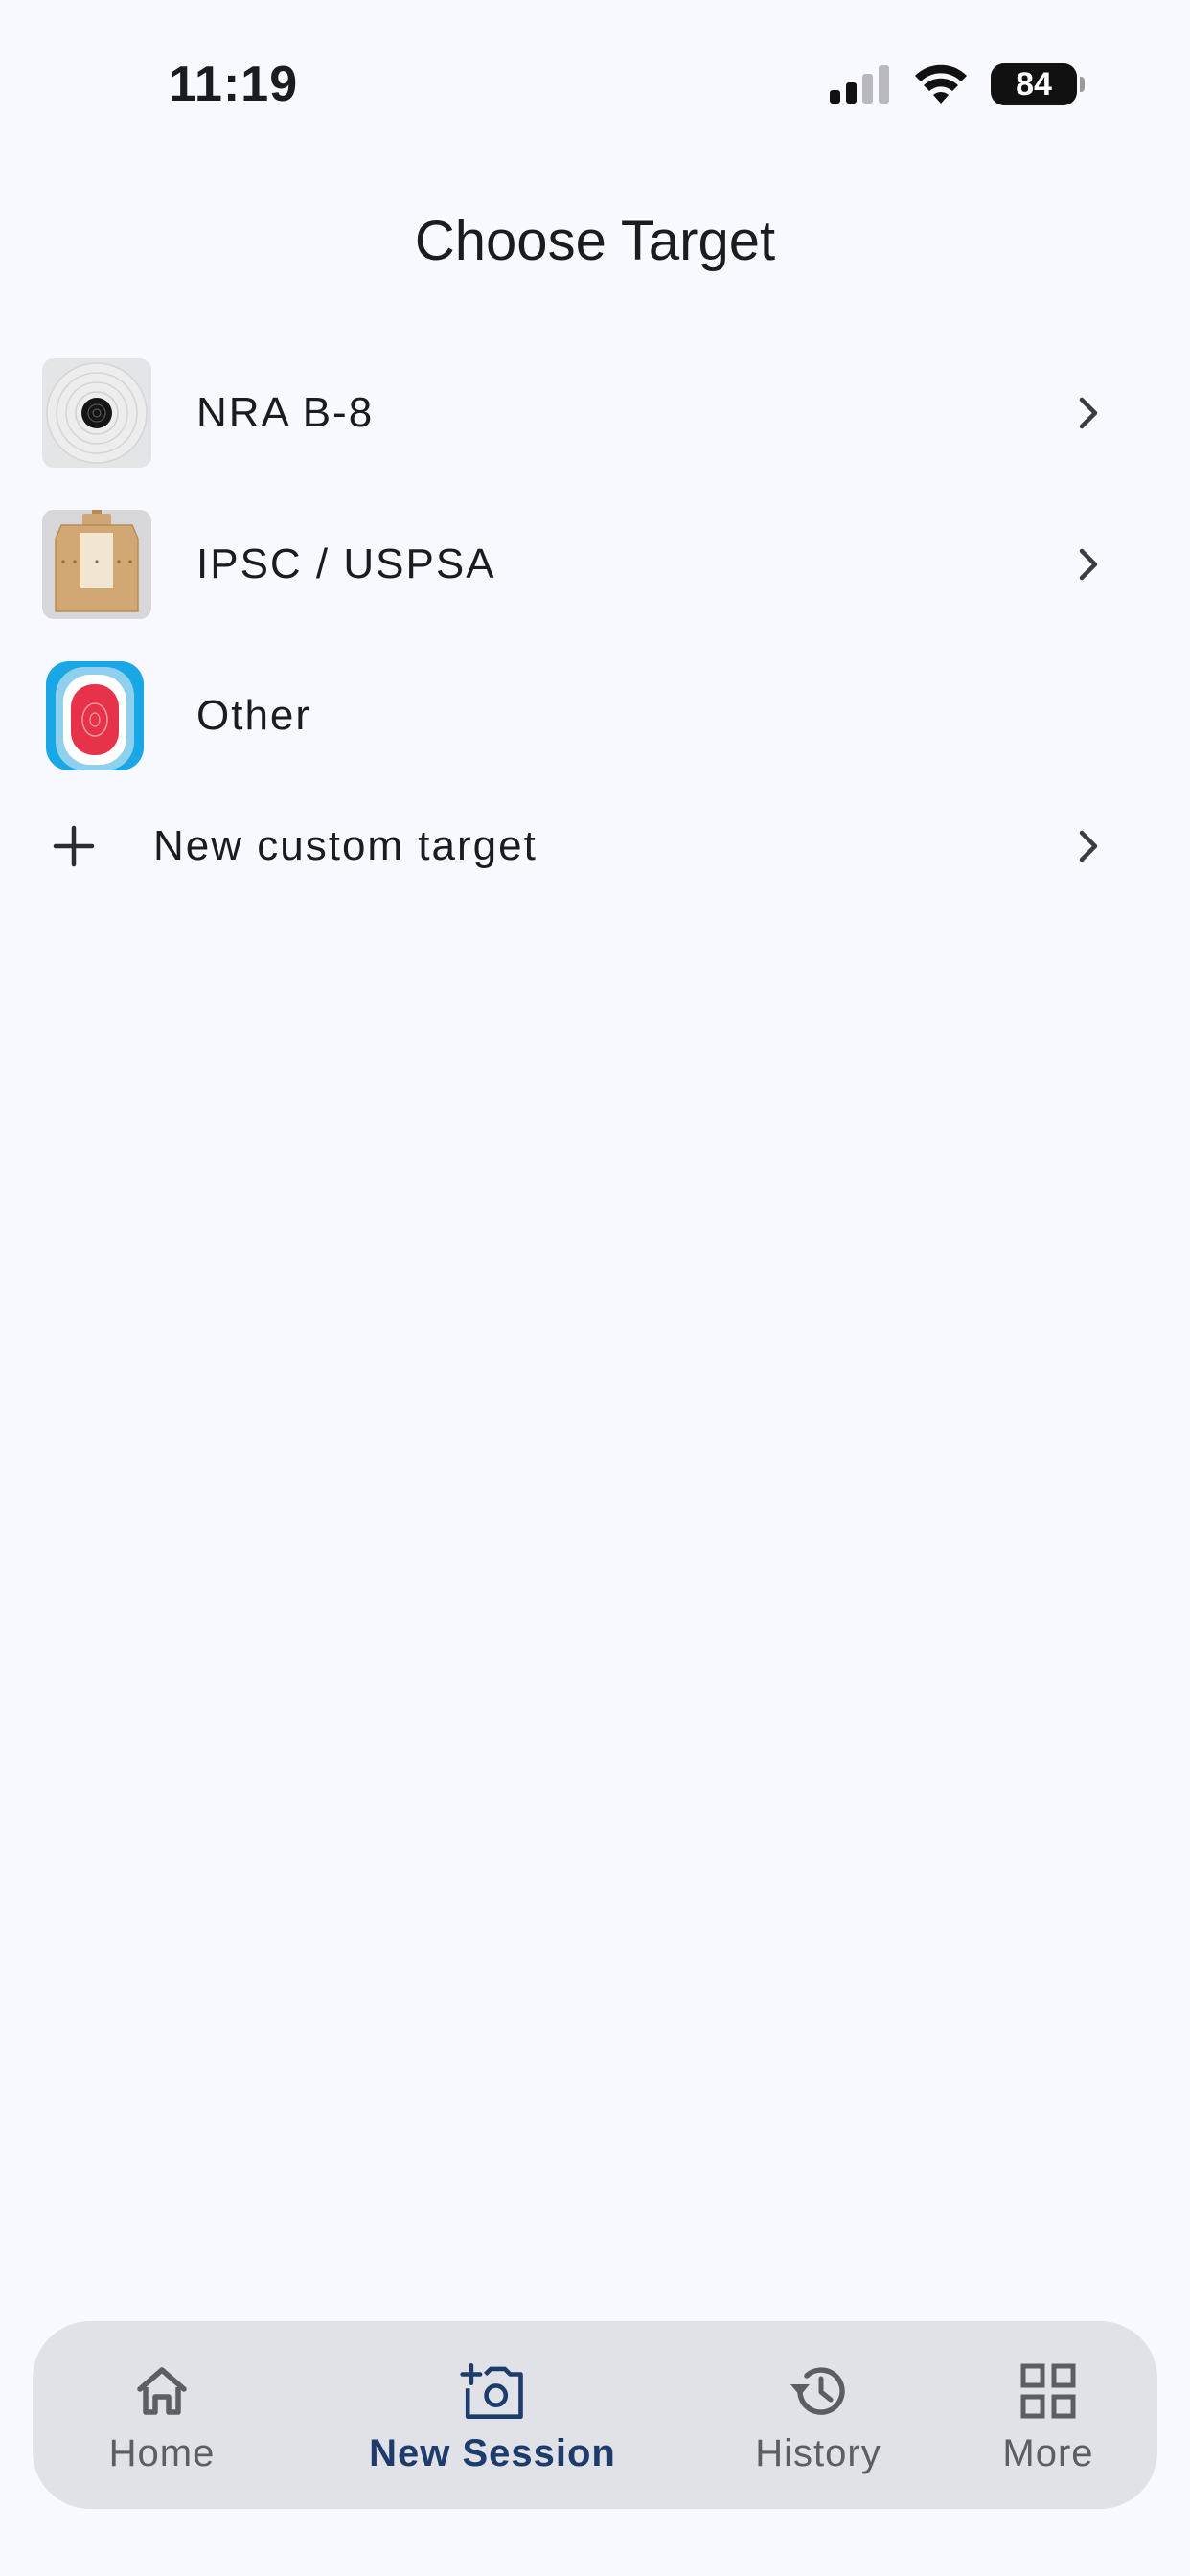  I want to click on target-row-other: Other, so click(595, 716).